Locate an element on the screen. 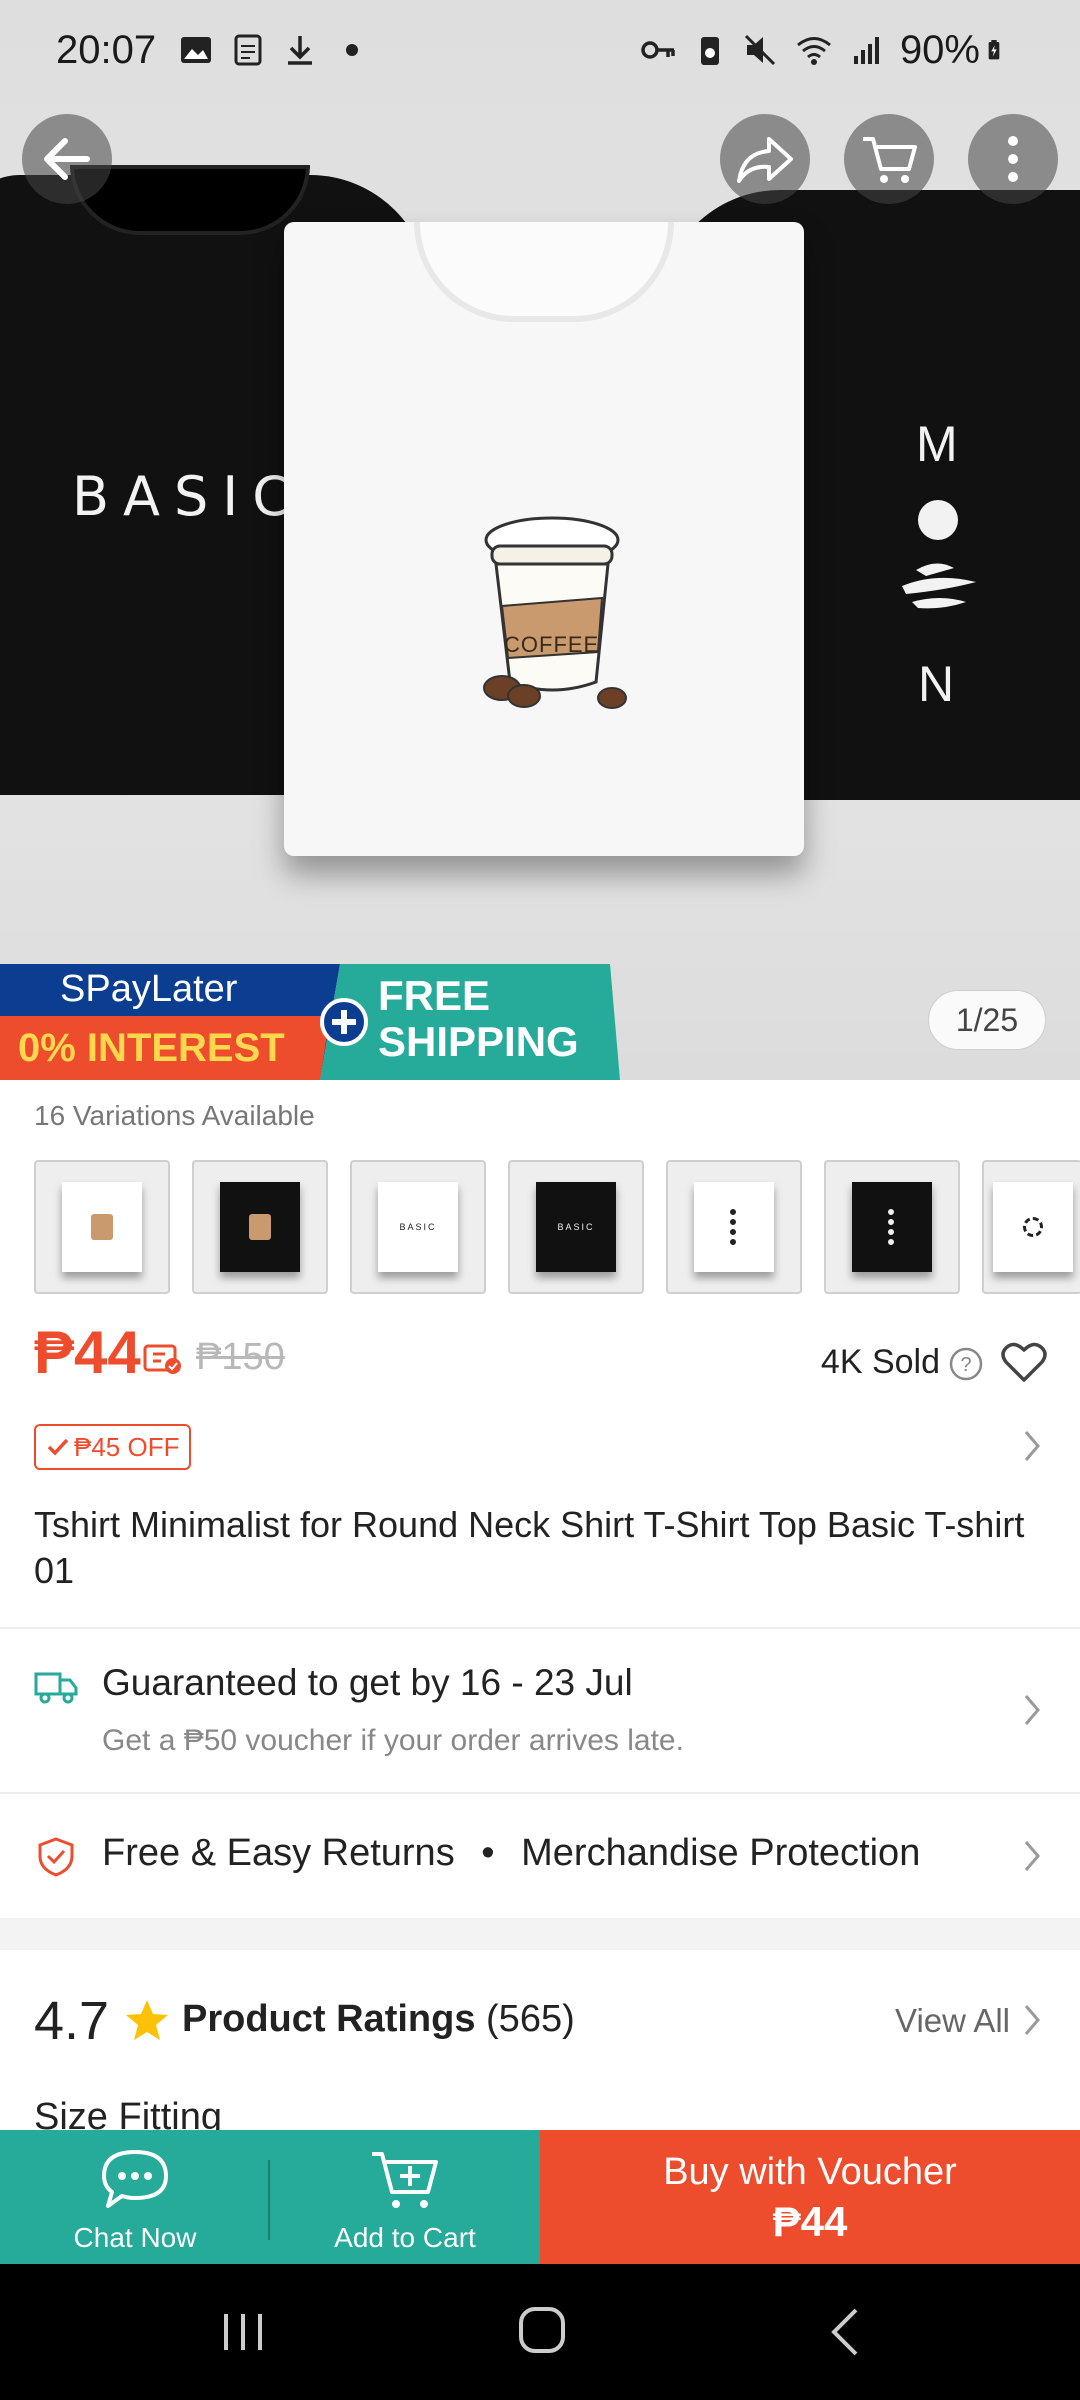  voucher-ticket-icon is located at coordinates (162, 1359).